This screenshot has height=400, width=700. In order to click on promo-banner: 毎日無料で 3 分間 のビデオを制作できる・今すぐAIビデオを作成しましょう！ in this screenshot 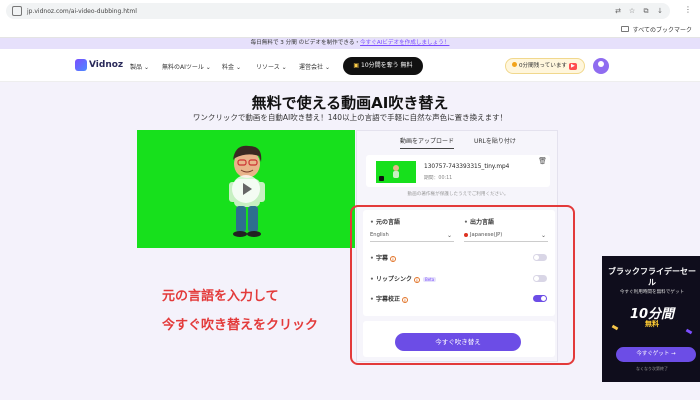, I will do `click(350, 43)`.